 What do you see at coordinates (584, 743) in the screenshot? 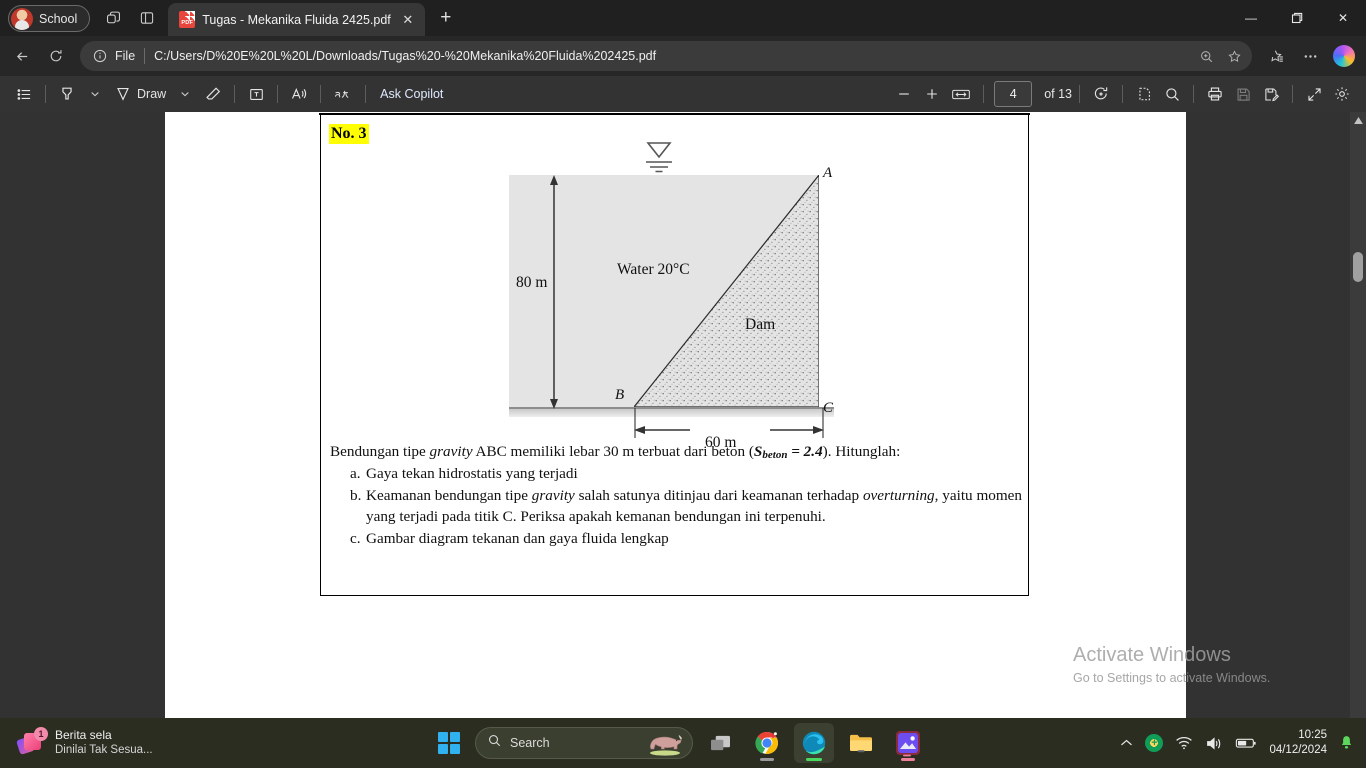
I see `search-input: Search` at bounding box center [584, 743].